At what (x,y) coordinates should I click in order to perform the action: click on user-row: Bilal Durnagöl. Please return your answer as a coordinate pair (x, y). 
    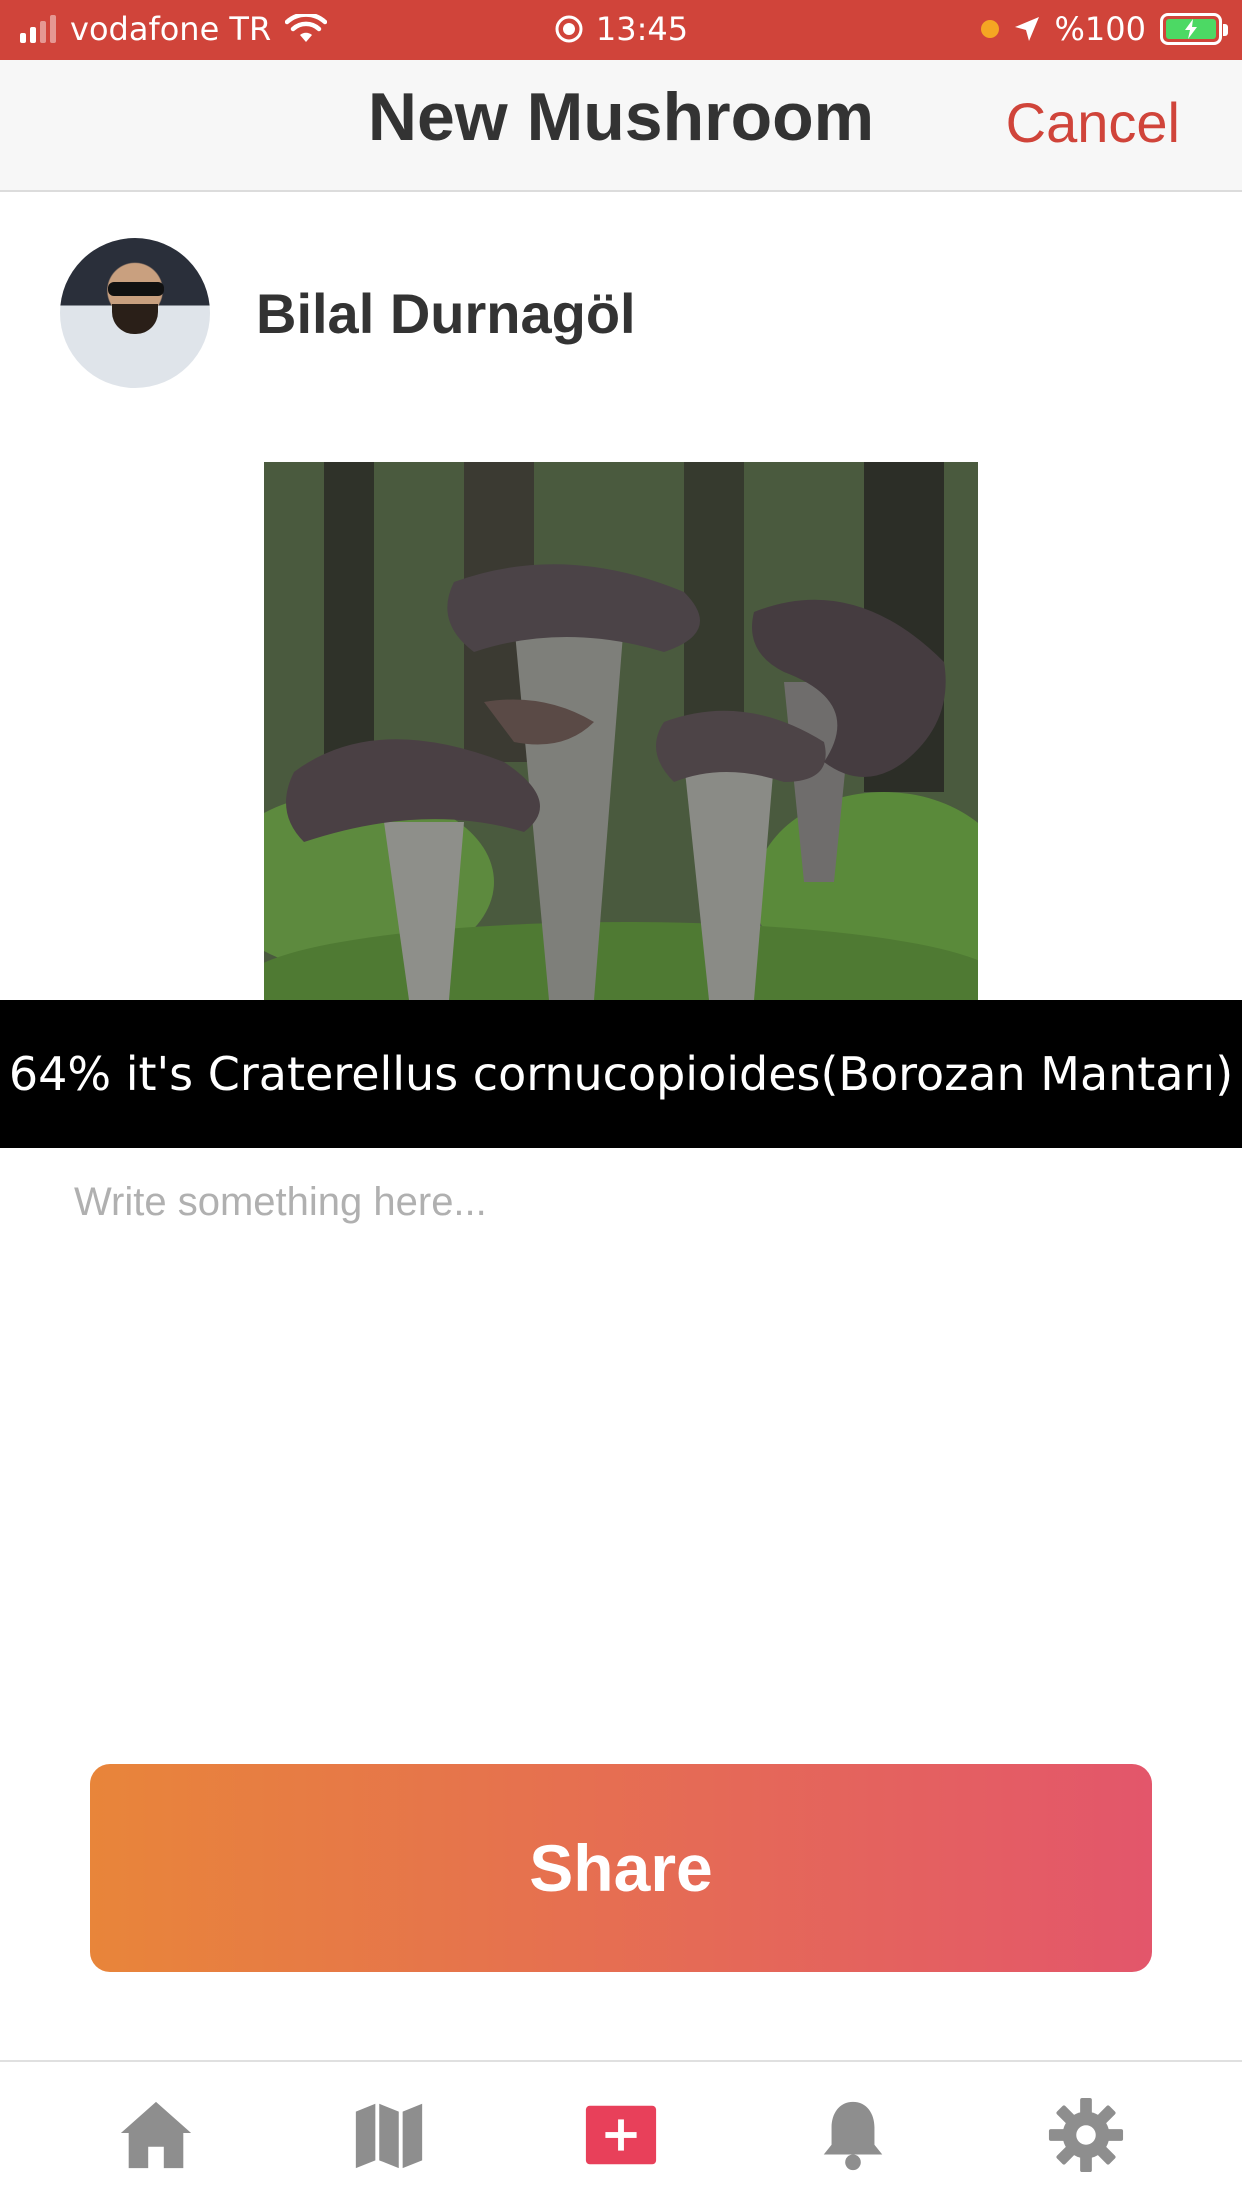
    Looking at the image, I should click on (348, 313).